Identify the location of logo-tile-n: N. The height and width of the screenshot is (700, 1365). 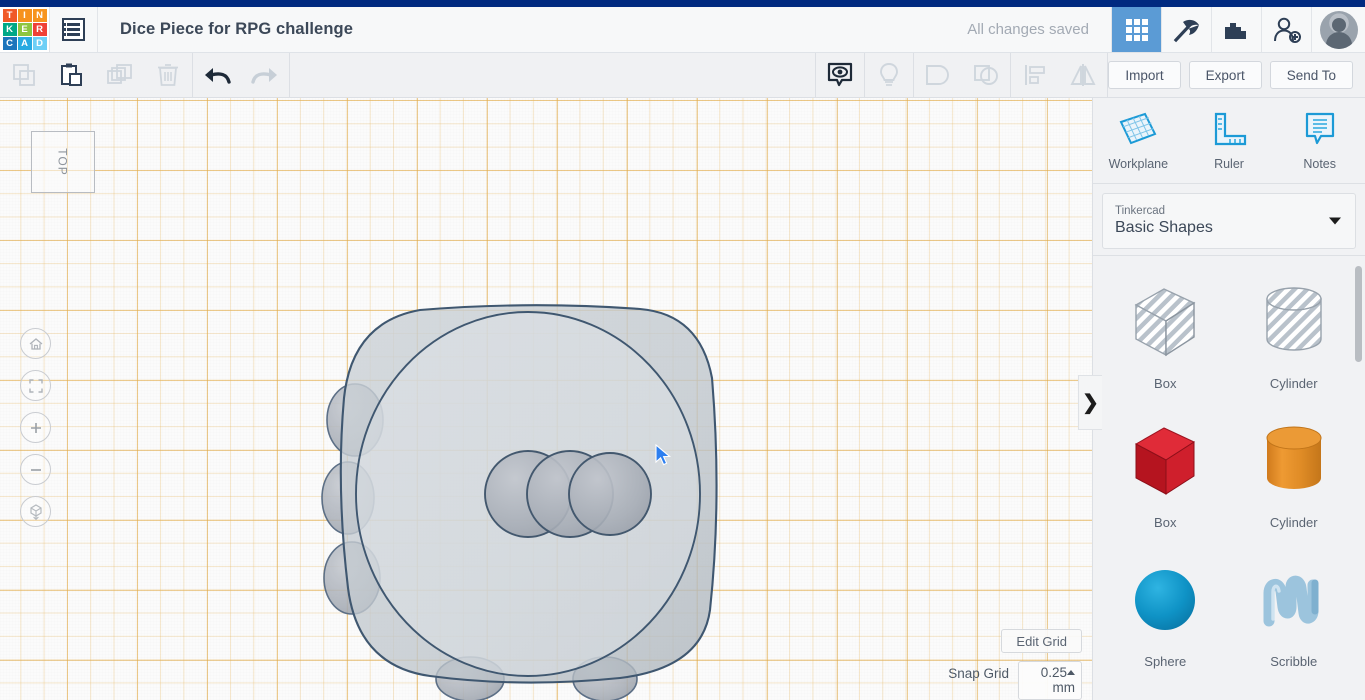
(39, 15).